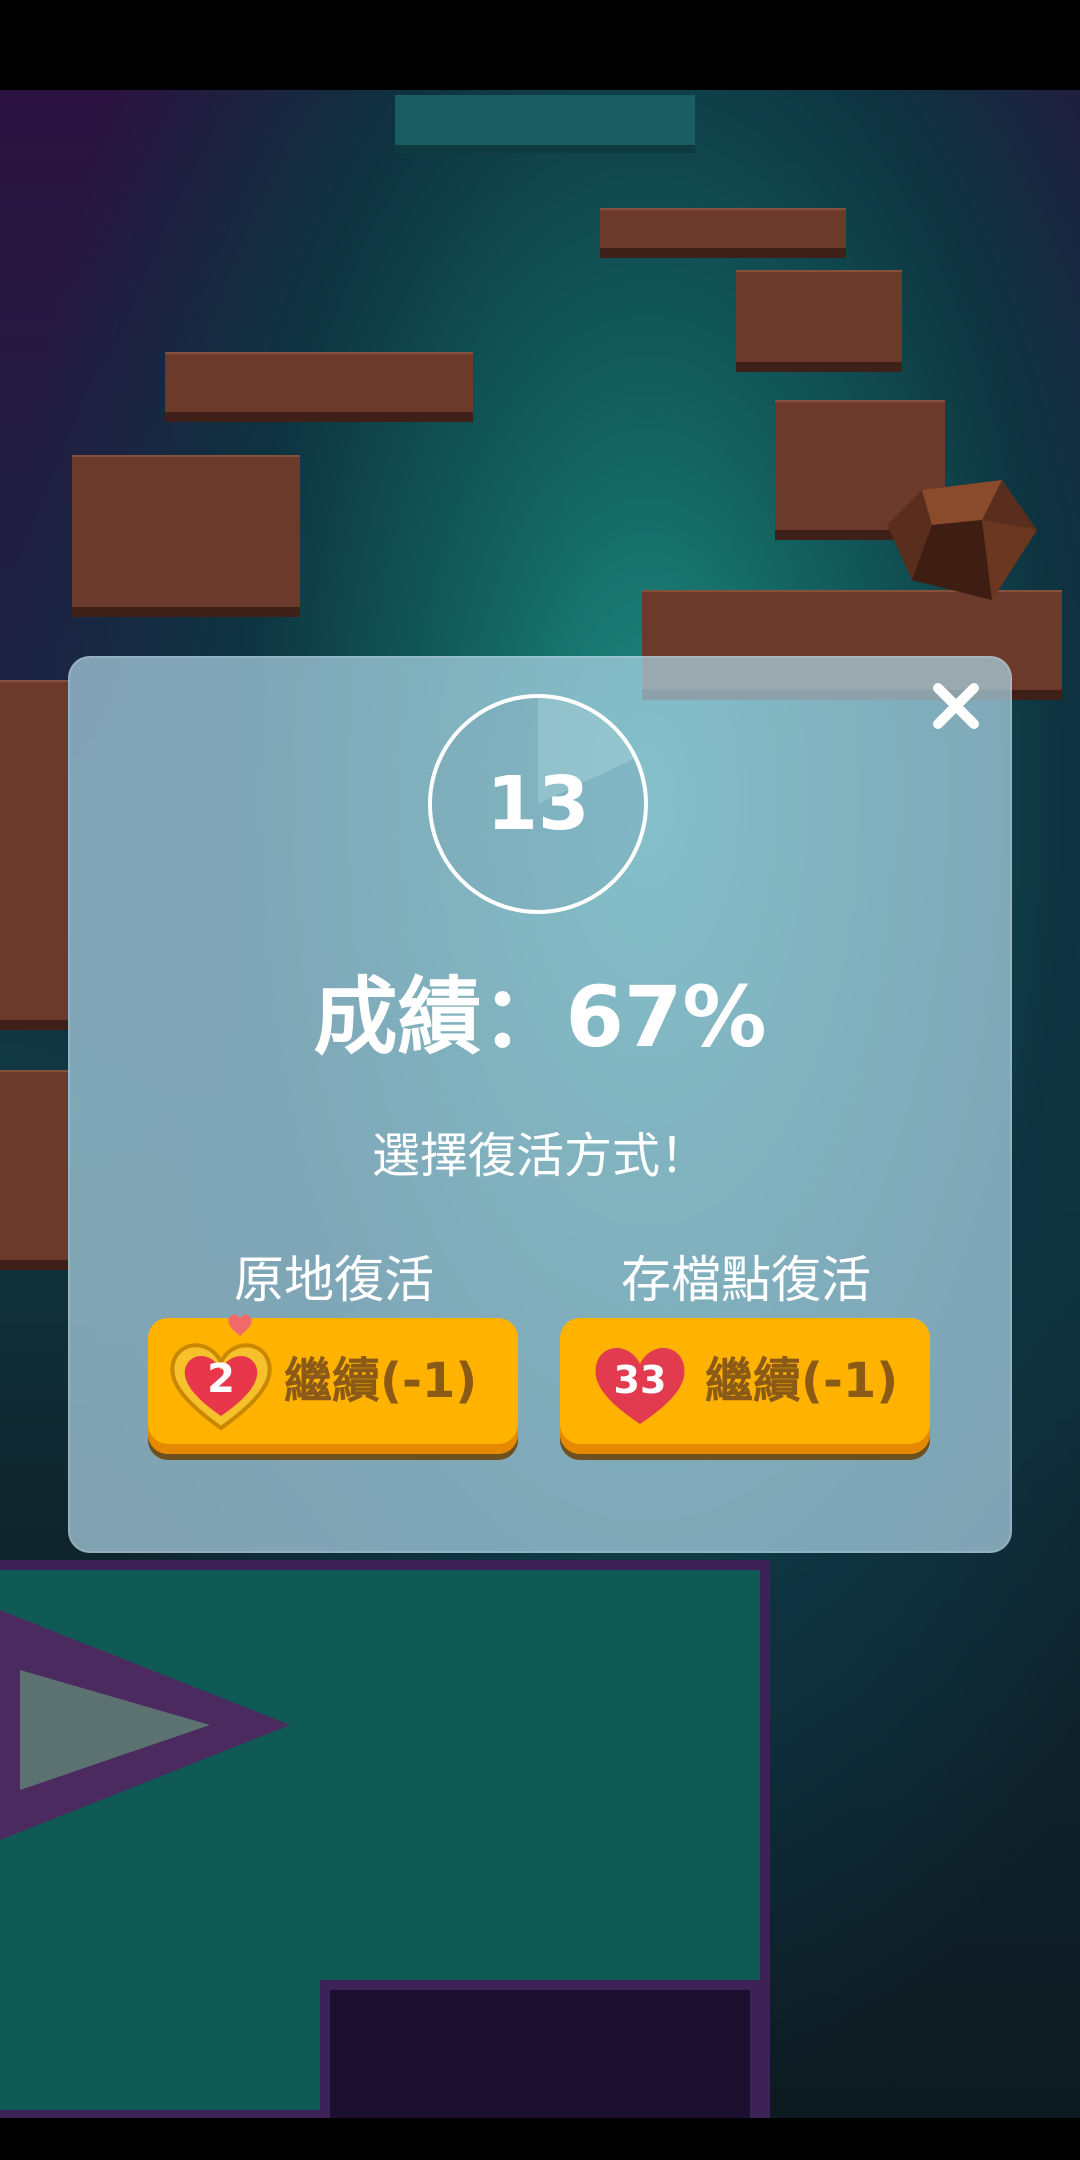 The image size is (1080, 2160). Describe the element at coordinates (539, 1156) in the screenshot. I see `revive-prompt: 選擇復活方式！` at that location.